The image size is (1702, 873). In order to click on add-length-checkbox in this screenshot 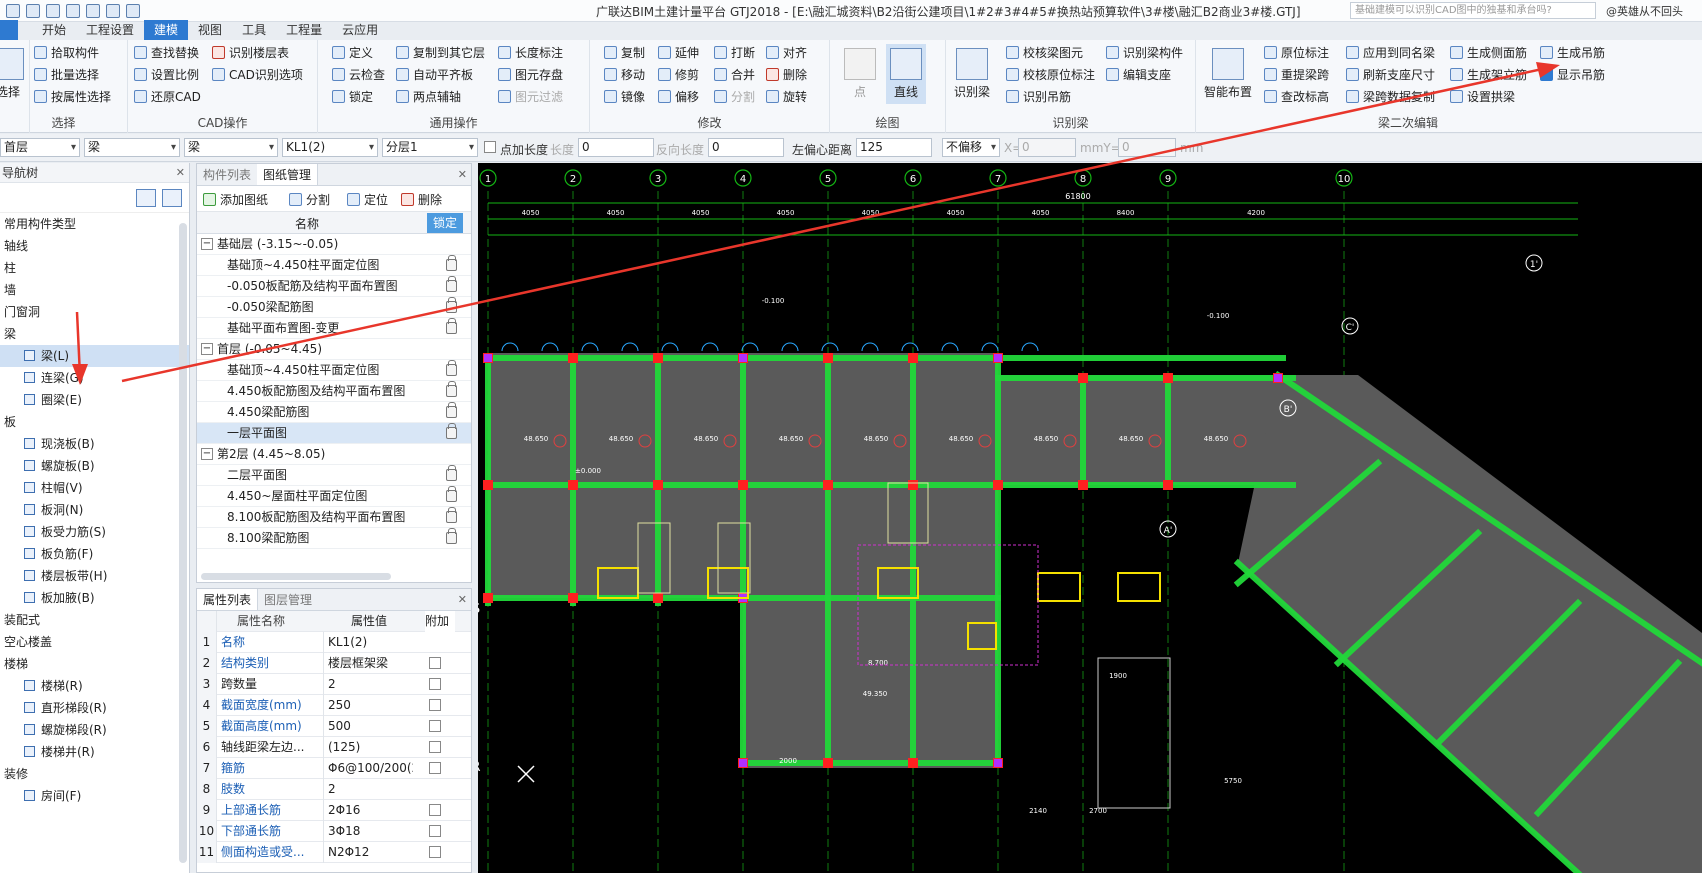, I will do `click(490, 147)`.